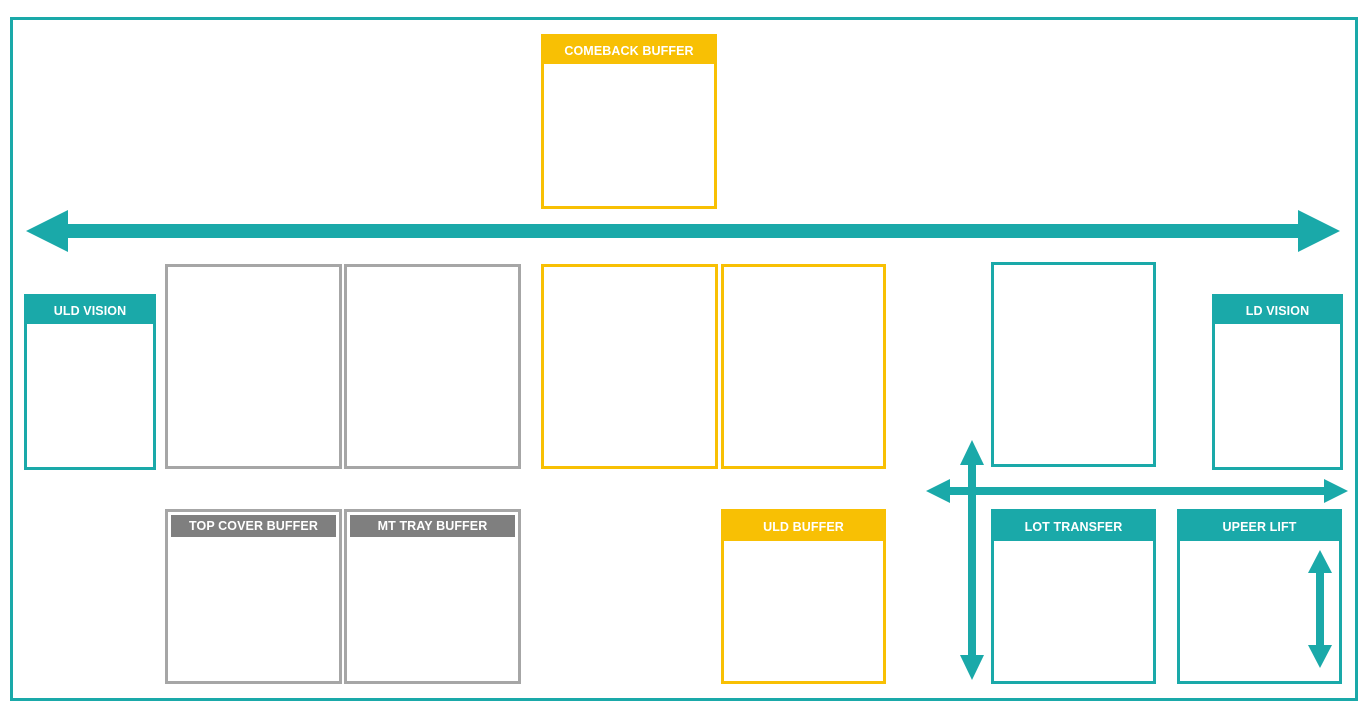  Describe the element at coordinates (1320, 609) in the screenshot. I see `lift-vertical-double-arrow-icon` at that location.